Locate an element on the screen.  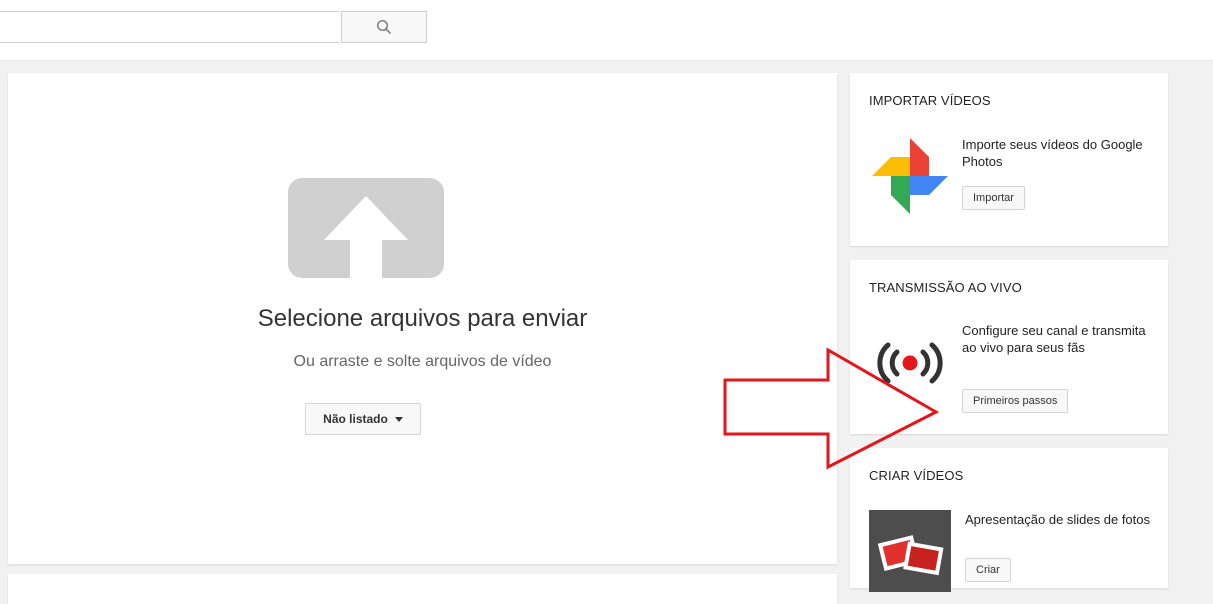
search-button is located at coordinates (384, 27).